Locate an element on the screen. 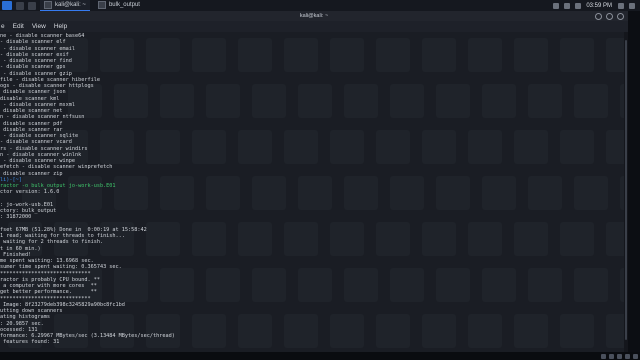 The height and width of the screenshot is (360, 640). menubar: e Edit View Help is located at coordinates (314, 26).